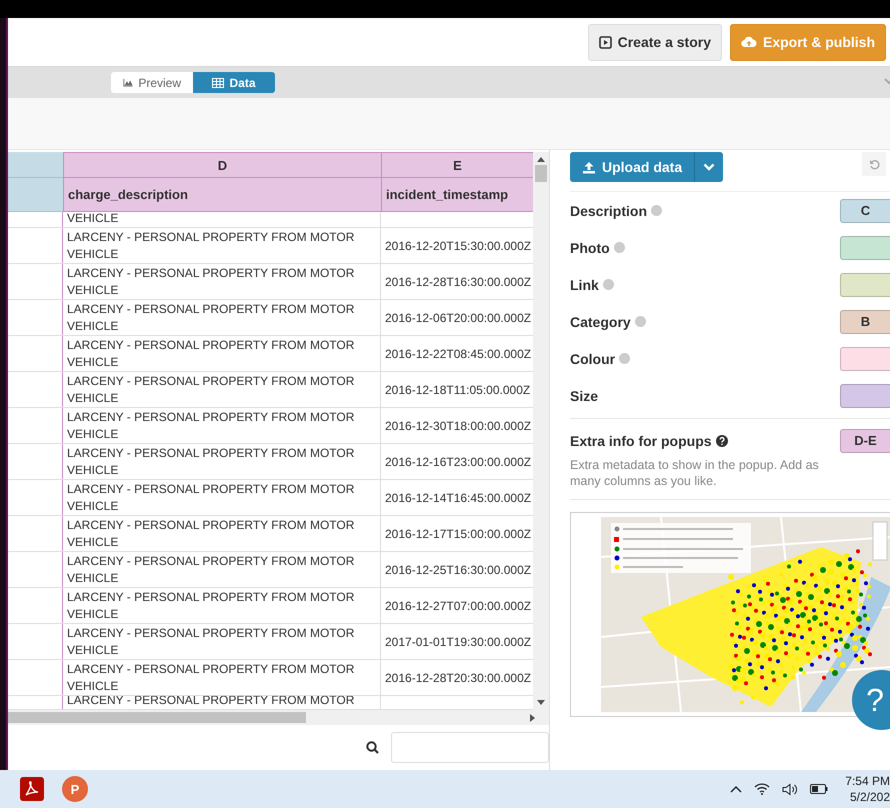 This screenshot has height=808, width=890. What do you see at coordinates (593, 358) in the screenshot?
I see `field-label: Colour` at bounding box center [593, 358].